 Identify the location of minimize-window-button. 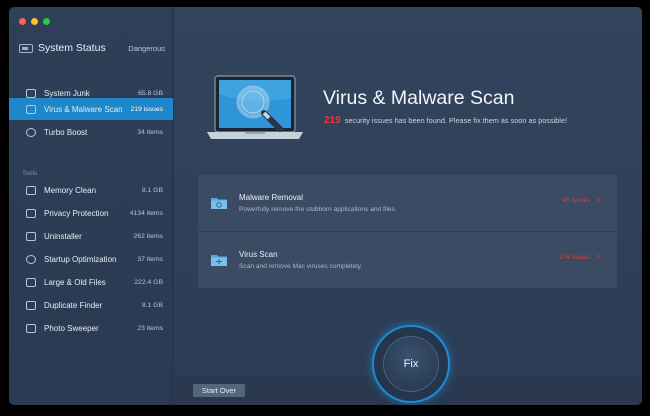
(34, 21).